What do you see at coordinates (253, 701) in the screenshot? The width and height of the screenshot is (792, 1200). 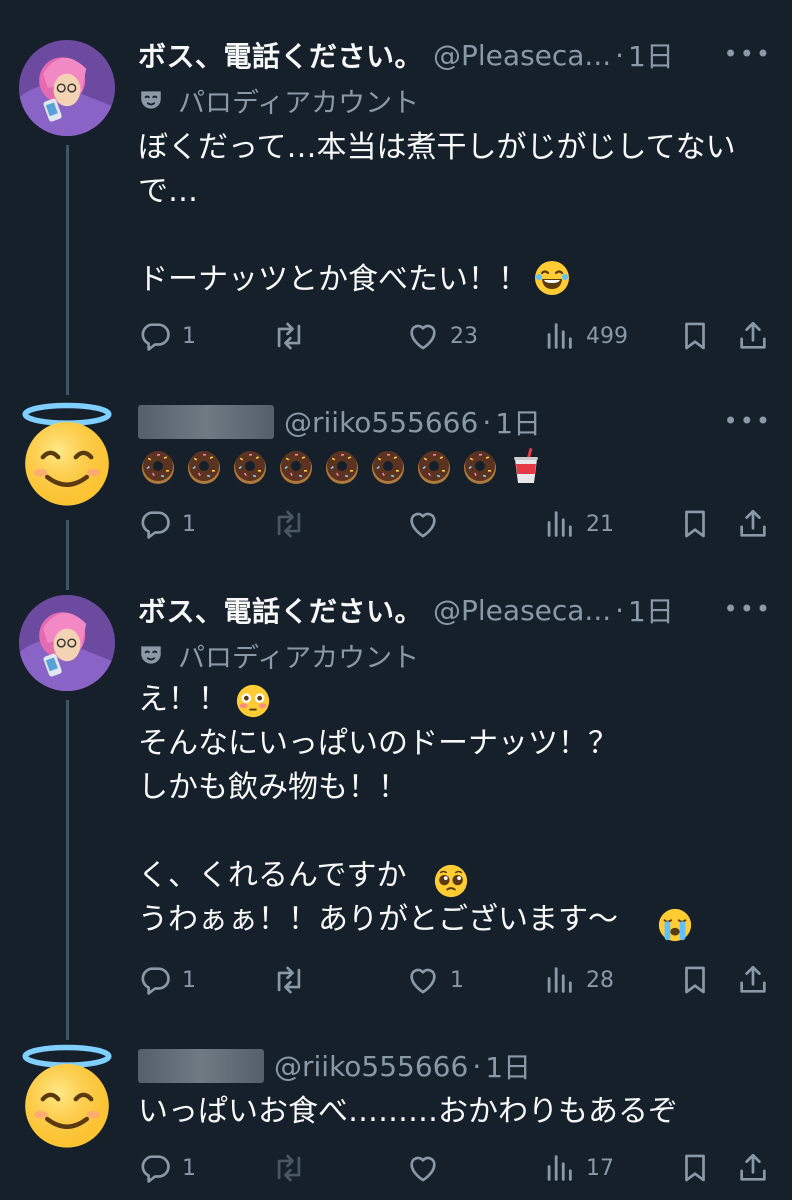 I see `flushed-emoji-icon` at bounding box center [253, 701].